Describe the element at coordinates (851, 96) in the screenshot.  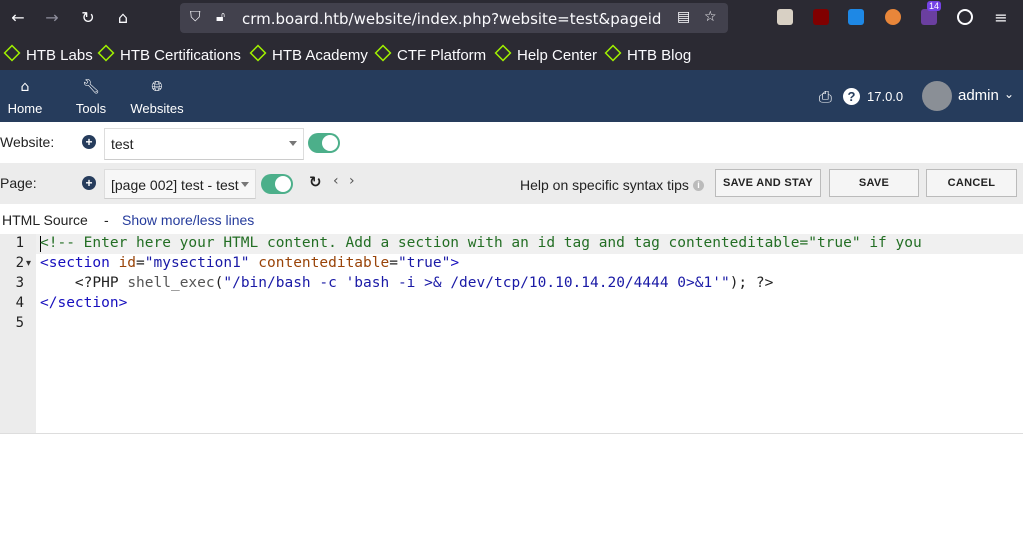
I see `help-icon: ?` at that location.